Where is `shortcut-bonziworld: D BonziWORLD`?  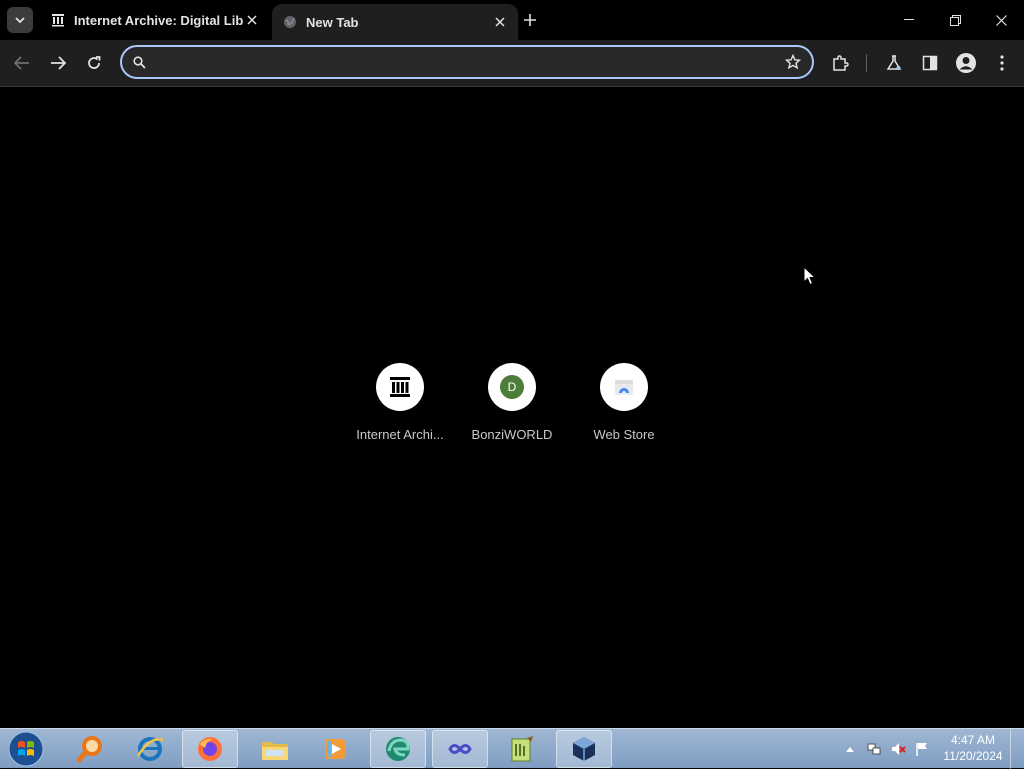 shortcut-bonziworld: D BonziWORLD is located at coordinates (512, 408).